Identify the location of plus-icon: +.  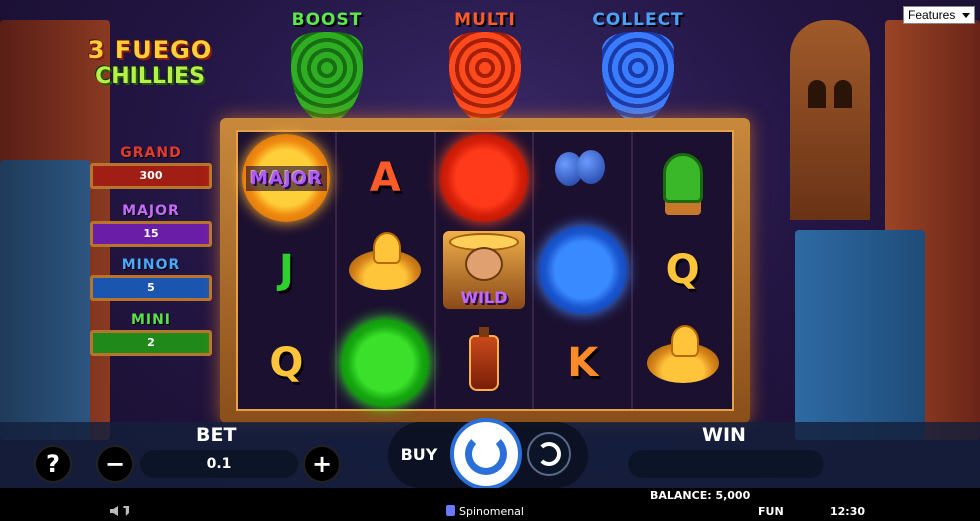
(322, 464).